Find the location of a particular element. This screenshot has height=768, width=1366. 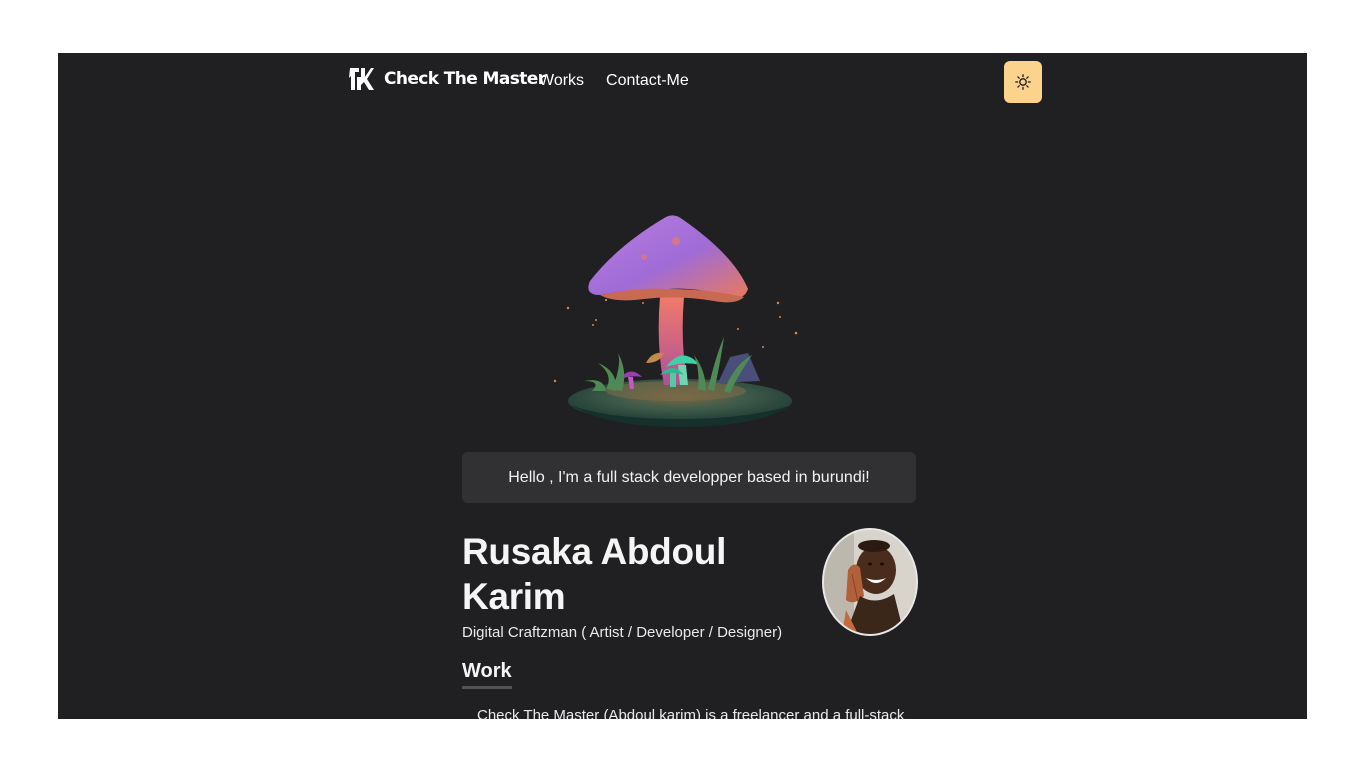

top-navbar: Check The Master Works Contact-Me is located at coordinates (682, 82).